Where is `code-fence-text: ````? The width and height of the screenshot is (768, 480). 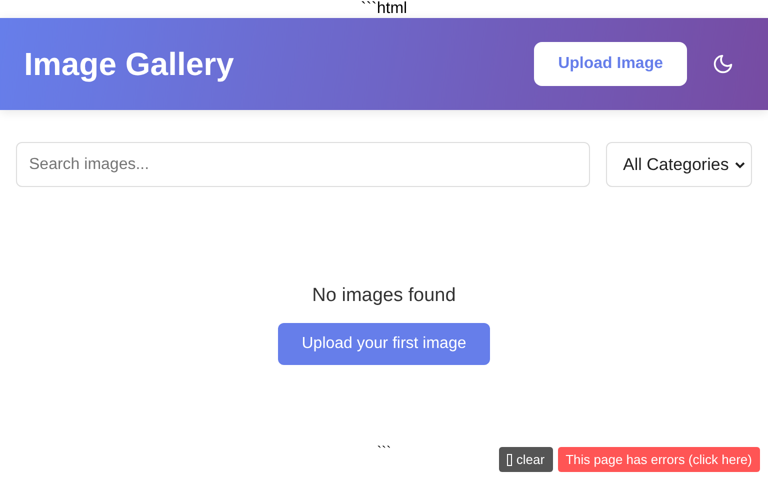
code-fence-text: ``` is located at coordinates (384, 451).